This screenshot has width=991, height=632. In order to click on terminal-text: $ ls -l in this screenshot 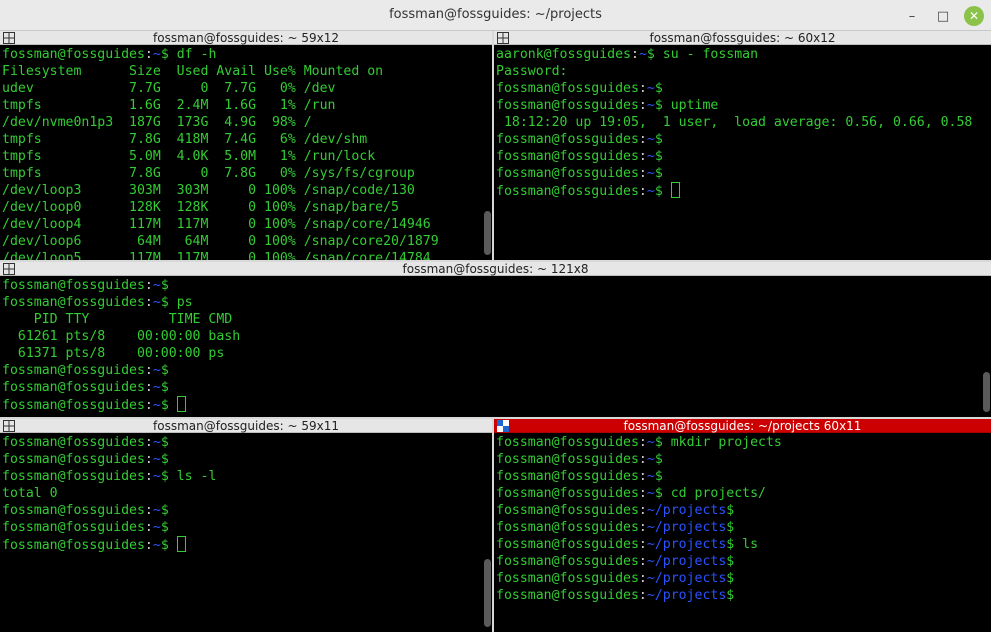, I will do `click(188, 476)`.